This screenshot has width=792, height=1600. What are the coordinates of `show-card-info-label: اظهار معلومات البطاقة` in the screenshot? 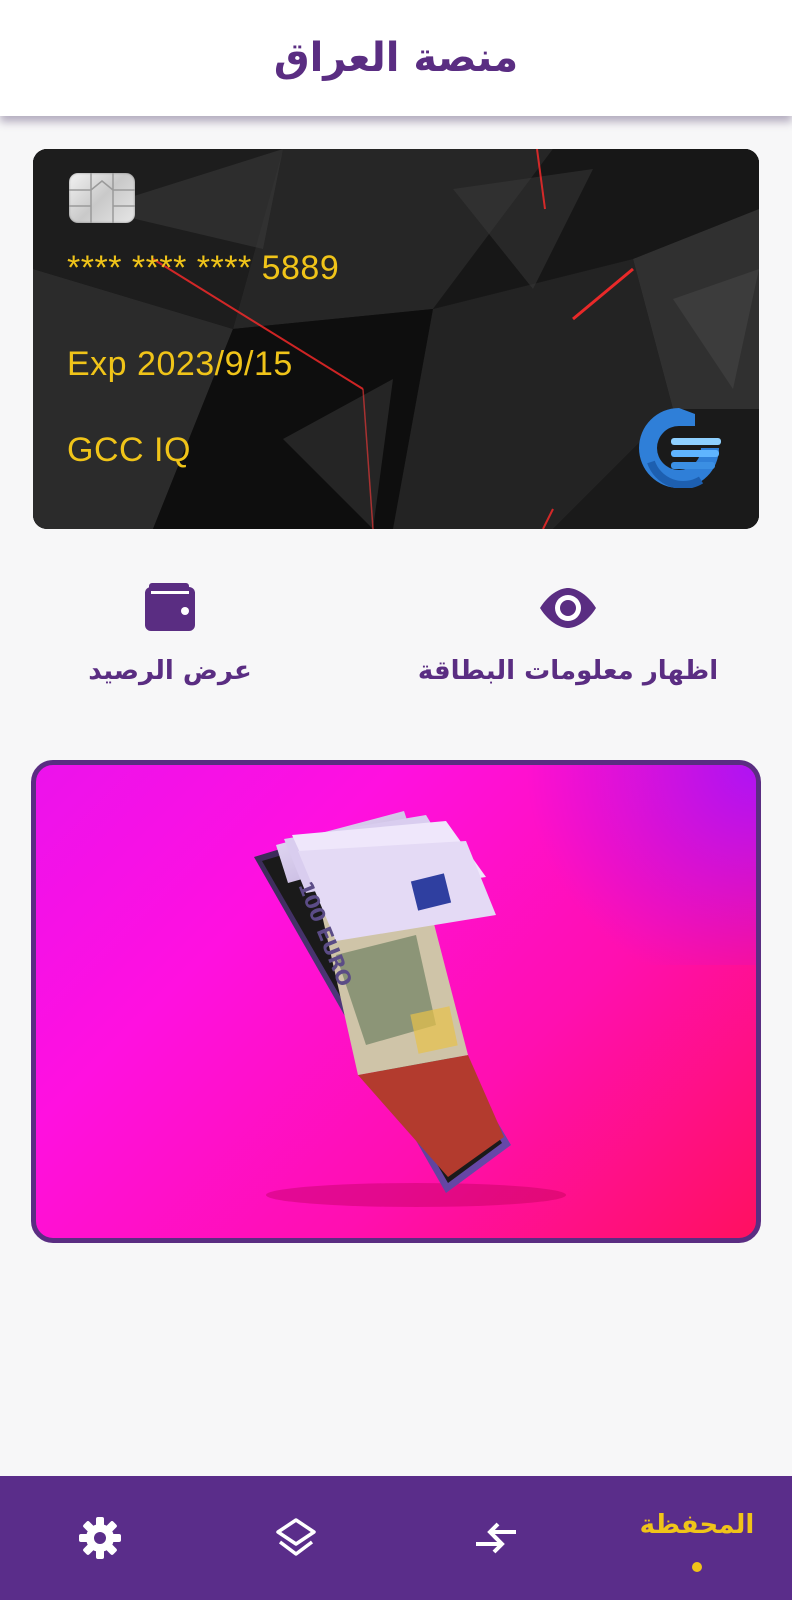 It's located at (568, 671).